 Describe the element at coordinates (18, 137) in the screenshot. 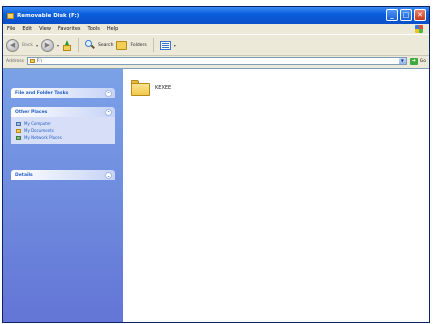

I see `network-icon` at that location.